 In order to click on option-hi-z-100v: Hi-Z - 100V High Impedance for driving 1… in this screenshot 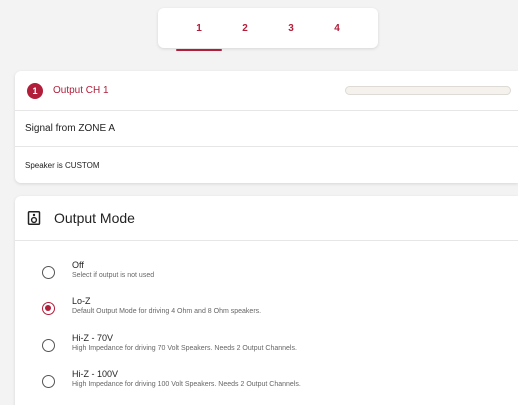, I will do `click(266, 380)`.